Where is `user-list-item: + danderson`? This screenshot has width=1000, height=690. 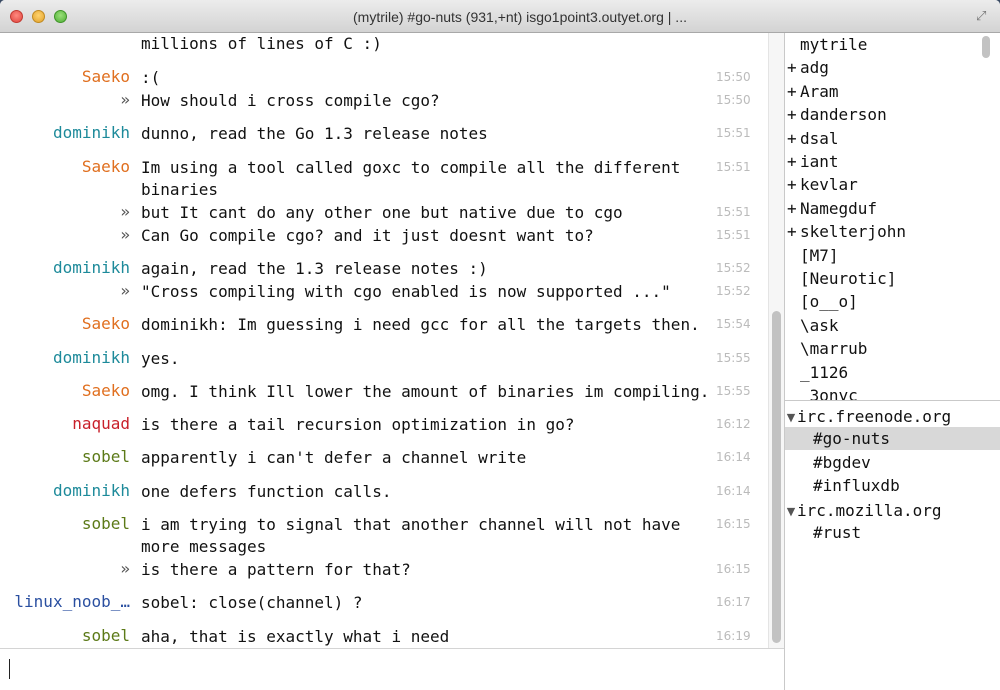
user-list-item: + danderson is located at coordinates (836, 116).